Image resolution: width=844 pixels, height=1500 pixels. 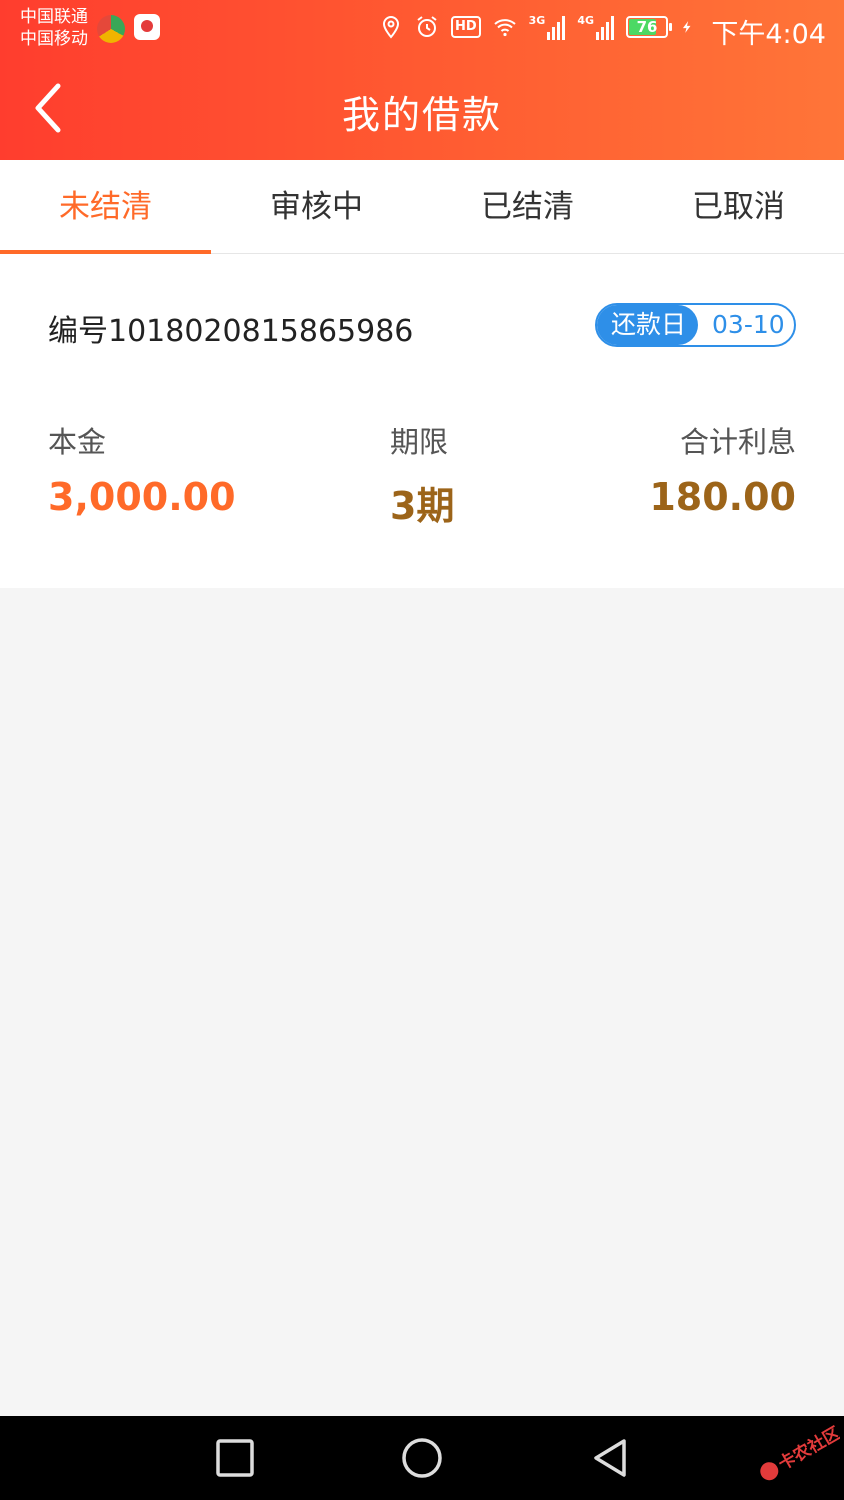 What do you see at coordinates (427, 26) in the screenshot?
I see `alarm-icon` at bounding box center [427, 26].